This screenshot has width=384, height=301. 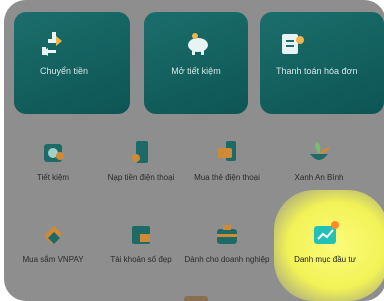 What do you see at coordinates (198, 44) in the screenshot?
I see `piggy-bank-icon` at bounding box center [198, 44].